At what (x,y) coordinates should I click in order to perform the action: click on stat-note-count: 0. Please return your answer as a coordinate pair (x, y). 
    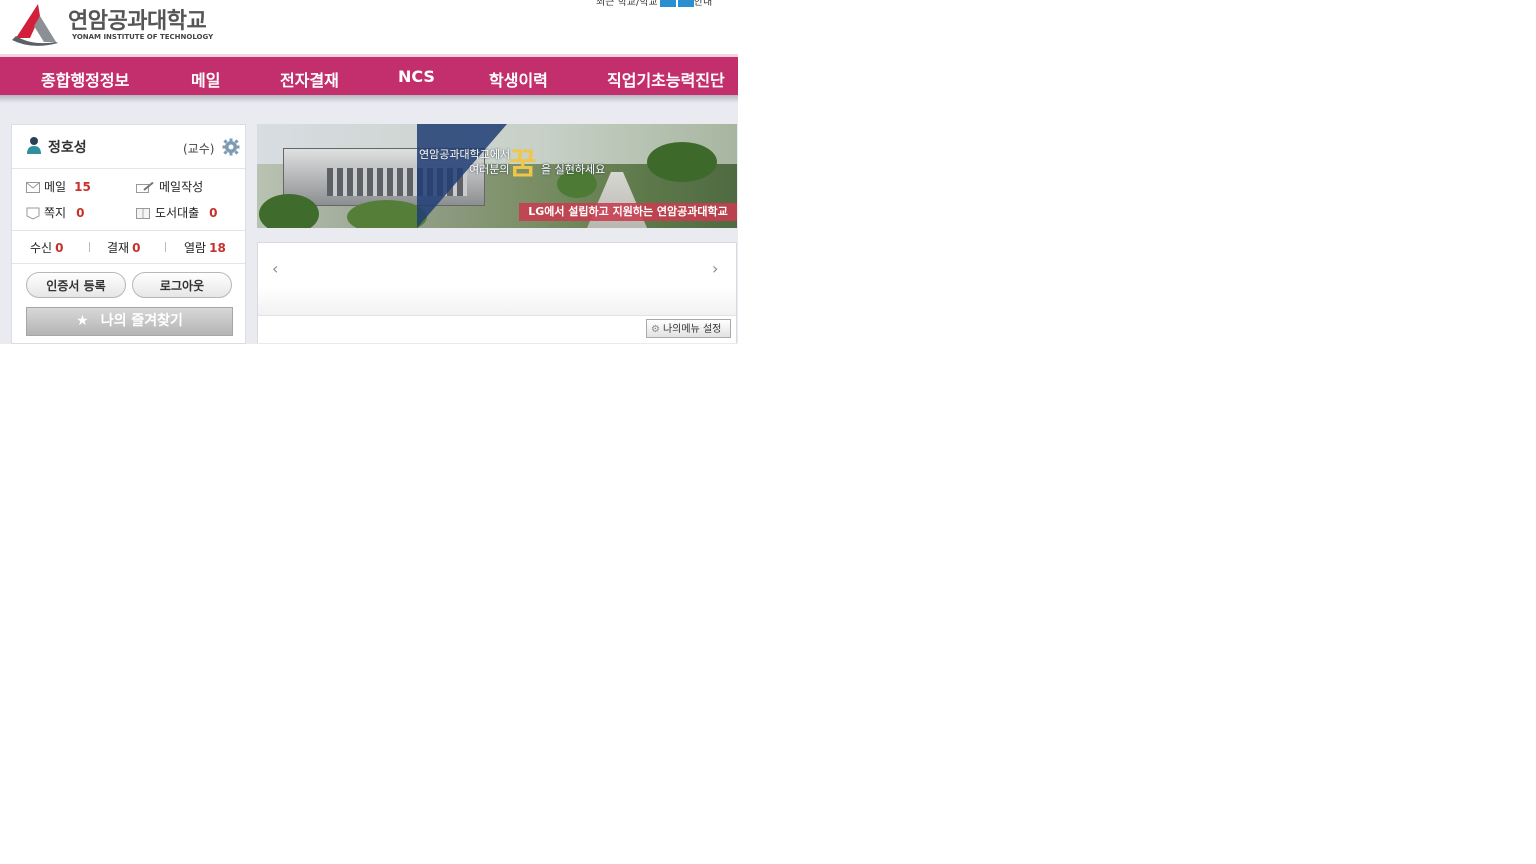
    Looking at the image, I should click on (80, 213).